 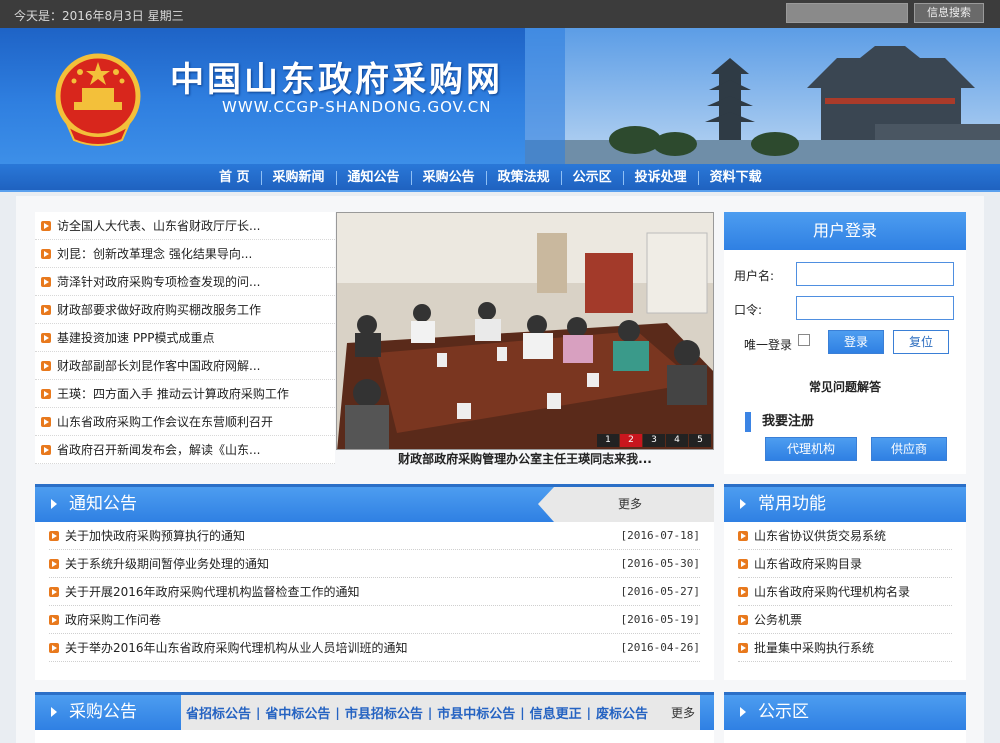 What do you see at coordinates (185, 422) in the screenshot?
I see `list-item: 山东省政府采购工作会议在东营顺利召开` at bounding box center [185, 422].